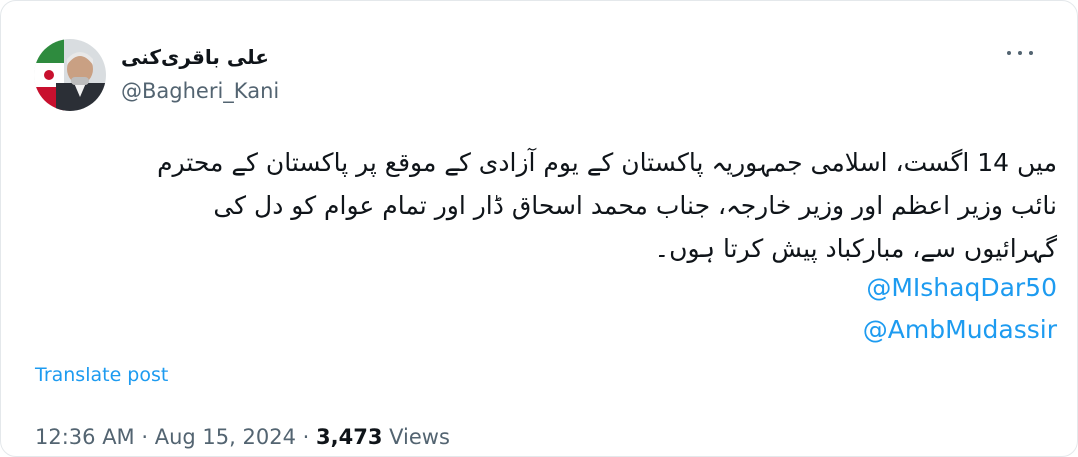 Image resolution: width=1078 pixels, height=457 pixels. Describe the element at coordinates (961, 287) in the screenshot. I see `mention-link: @MIshaqDar50` at that location.